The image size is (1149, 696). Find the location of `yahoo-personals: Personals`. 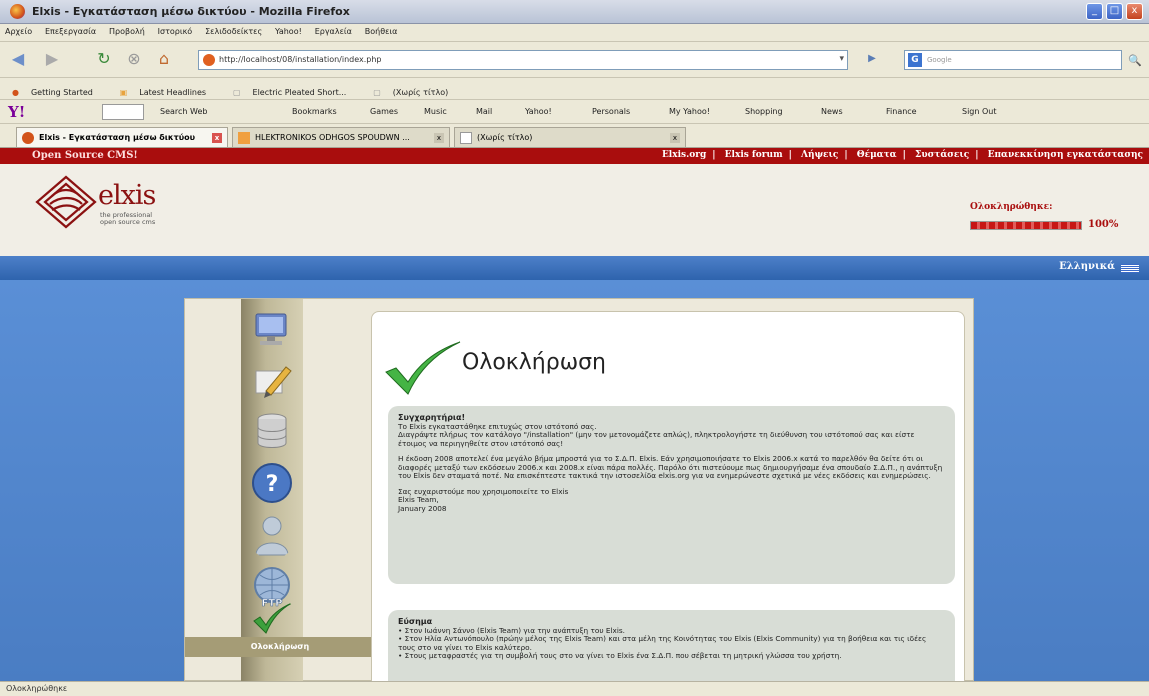

yahoo-personals: Personals is located at coordinates (611, 111).